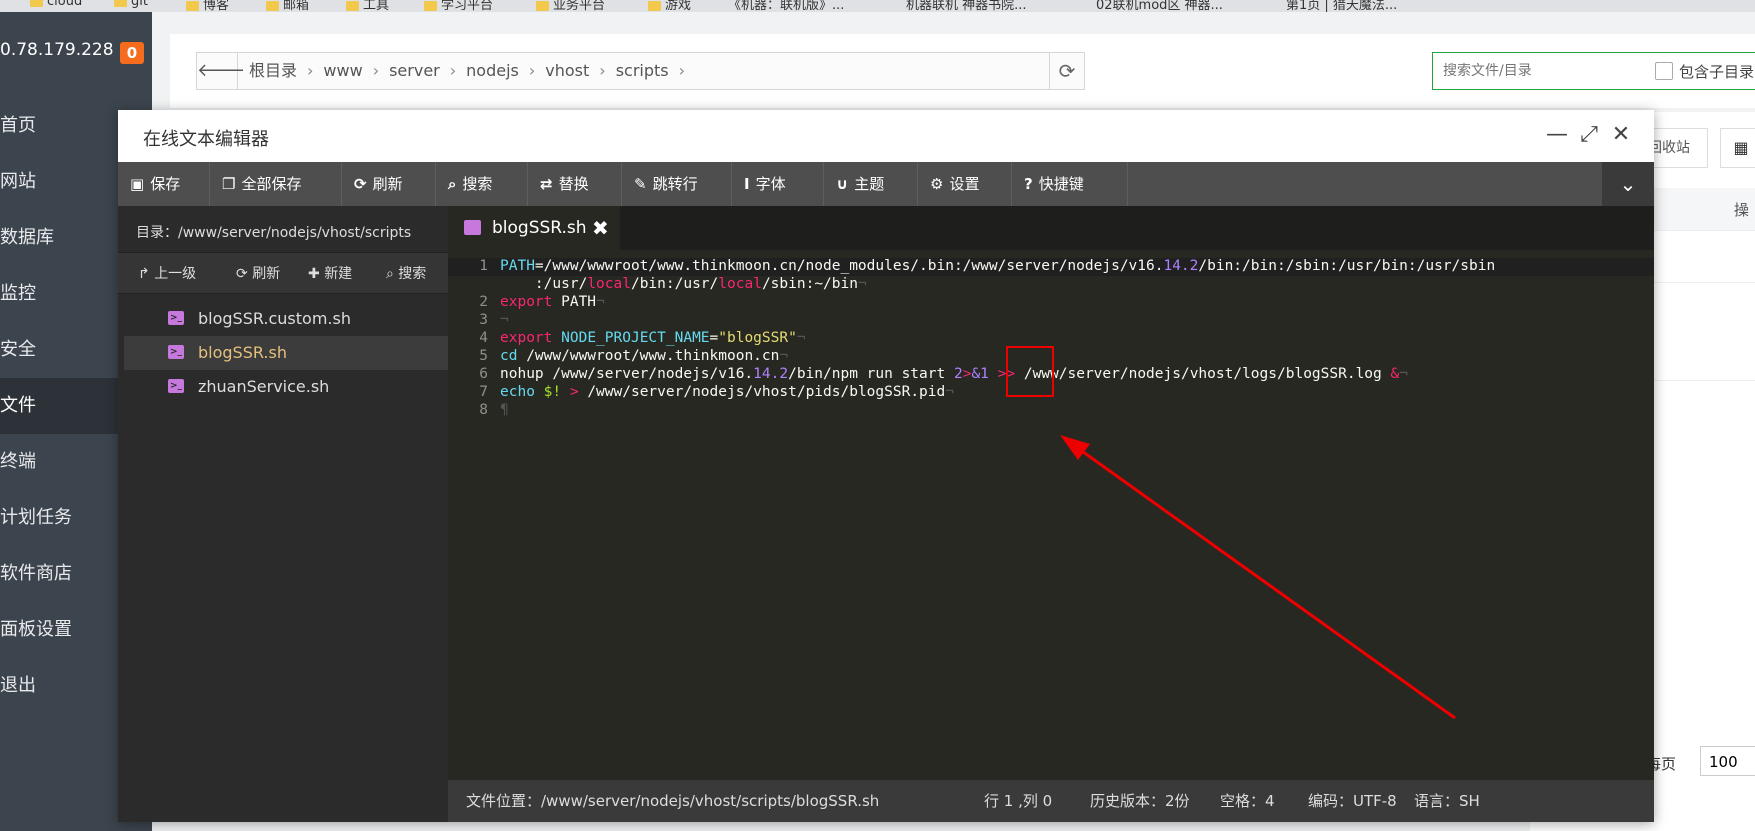 Image resolution: width=1755 pixels, height=831 pixels. What do you see at coordinates (1589, 135) in the screenshot?
I see `maximize-icon: ⤢` at bounding box center [1589, 135].